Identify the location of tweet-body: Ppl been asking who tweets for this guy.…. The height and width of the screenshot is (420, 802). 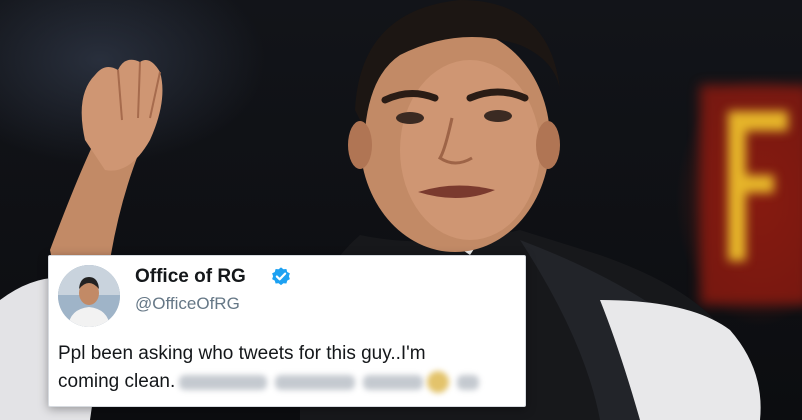
(289, 368).